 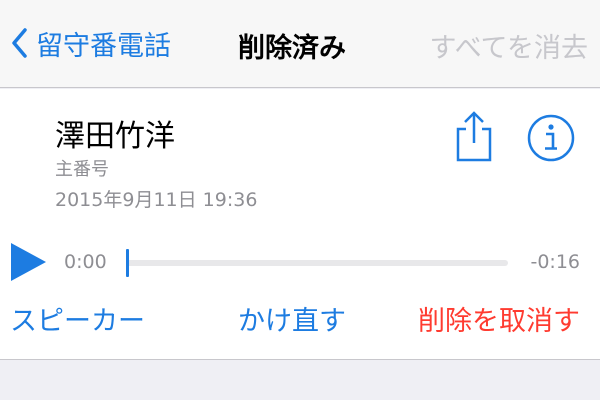 I want to click on share-icon, so click(x=474, y=136).